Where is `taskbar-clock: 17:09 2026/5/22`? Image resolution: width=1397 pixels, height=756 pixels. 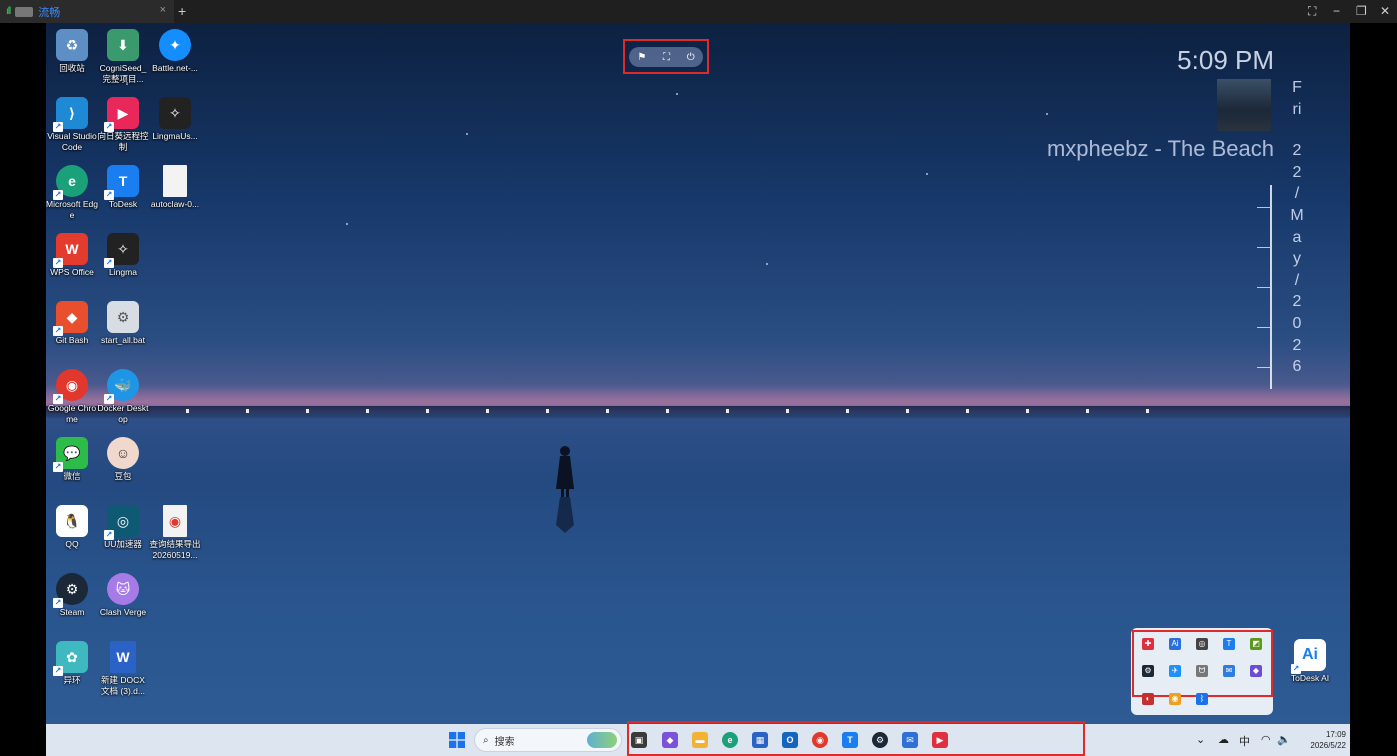 taskbar-clock: 17:09 2026/5/22 is located at coordinates (1328, 740).